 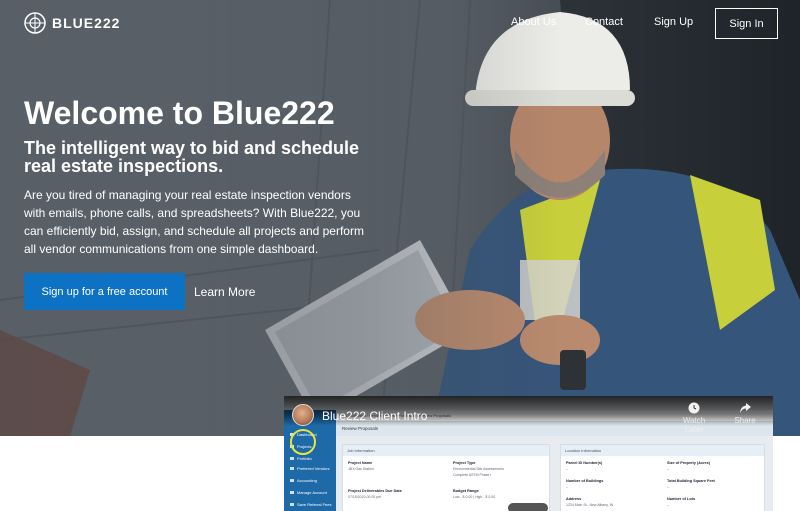 What do you see at coordinates (590, 505) in the screenshot?
I see `location-field-value: 1234 Main St., New Albany, IN` at bounding box center [590, 505].